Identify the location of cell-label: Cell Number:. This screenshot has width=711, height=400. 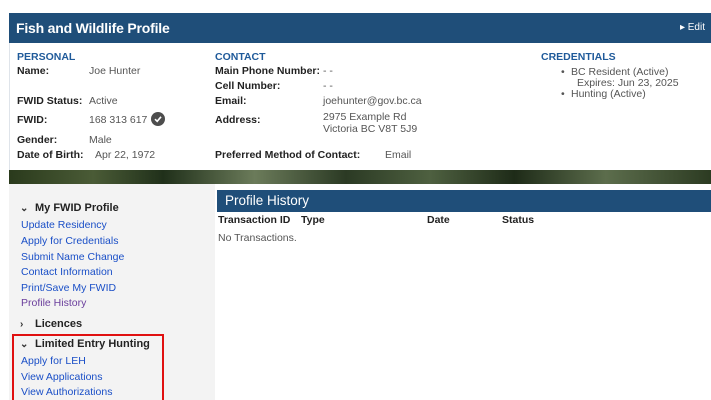
(248, 86).